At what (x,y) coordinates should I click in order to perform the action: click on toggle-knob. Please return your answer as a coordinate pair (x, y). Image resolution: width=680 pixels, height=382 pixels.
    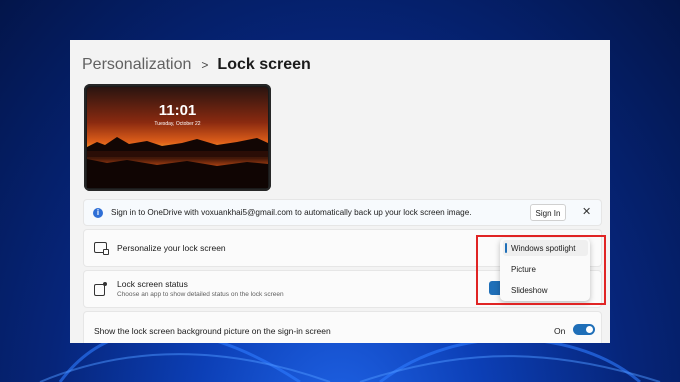
    Looking at the image, I should click on (589, 329).